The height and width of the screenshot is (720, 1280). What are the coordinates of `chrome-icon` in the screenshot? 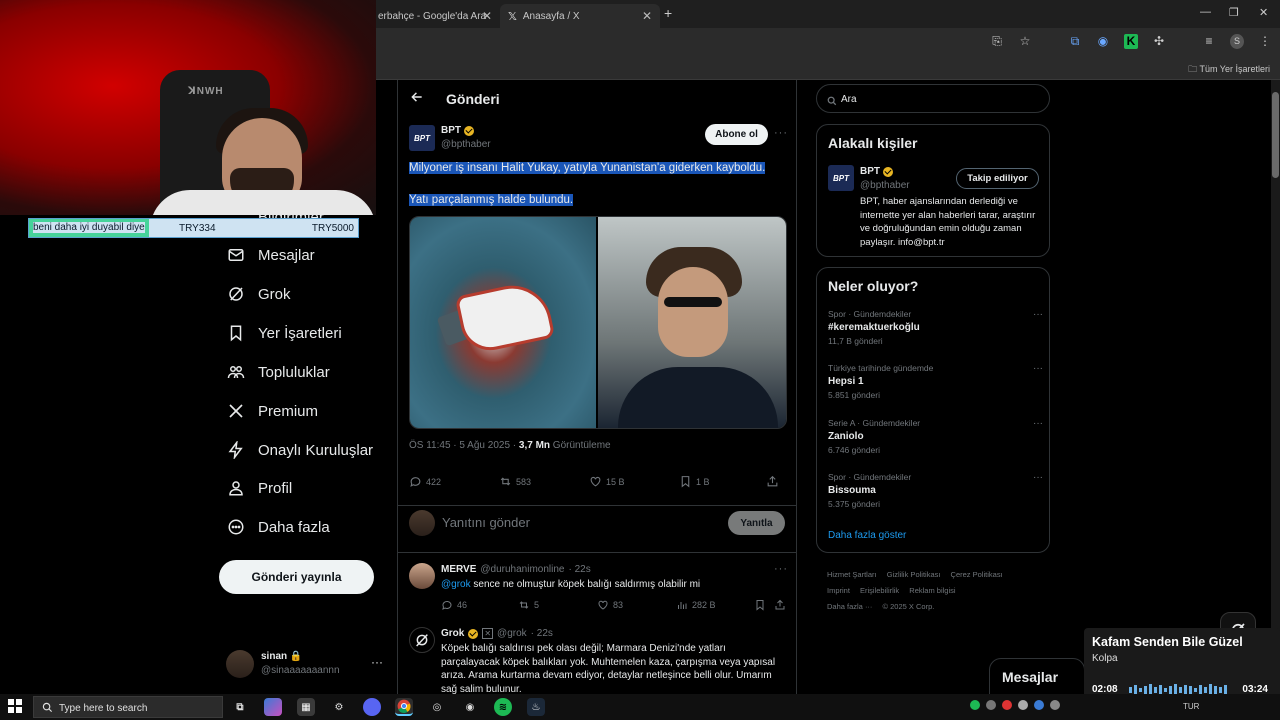 It's located at (404, 707).